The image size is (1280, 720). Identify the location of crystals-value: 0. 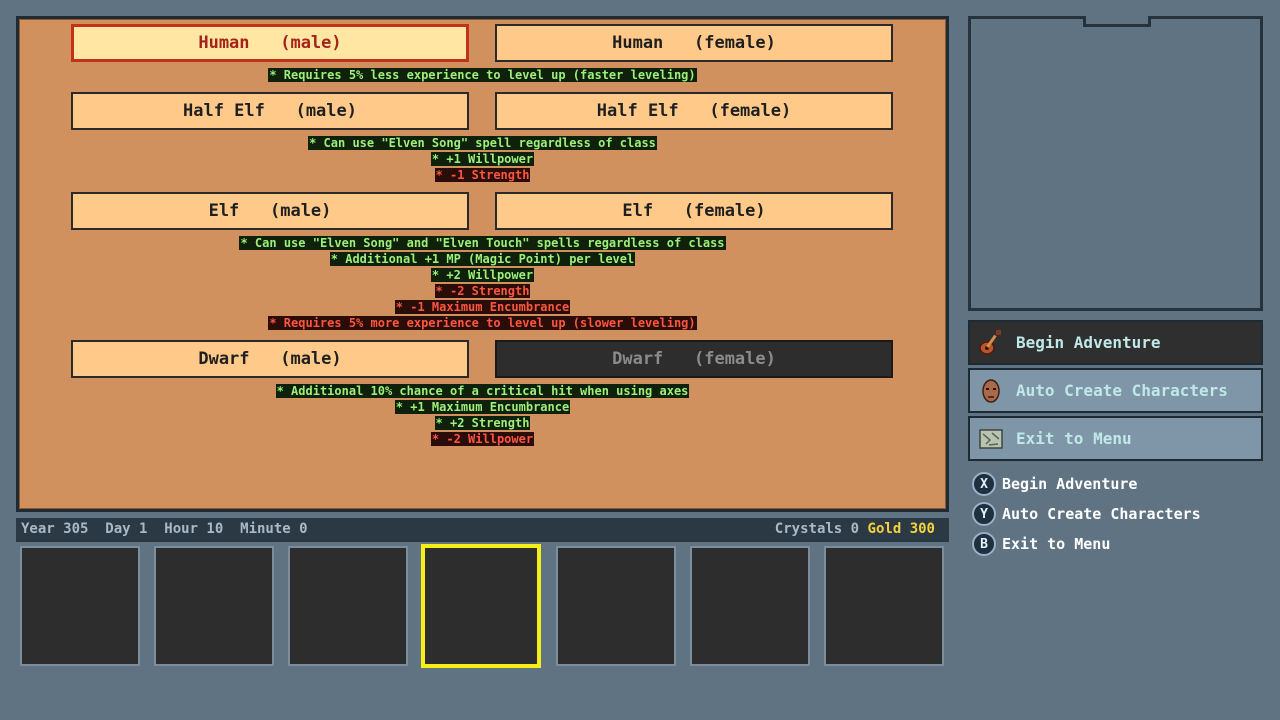
(855, 529).